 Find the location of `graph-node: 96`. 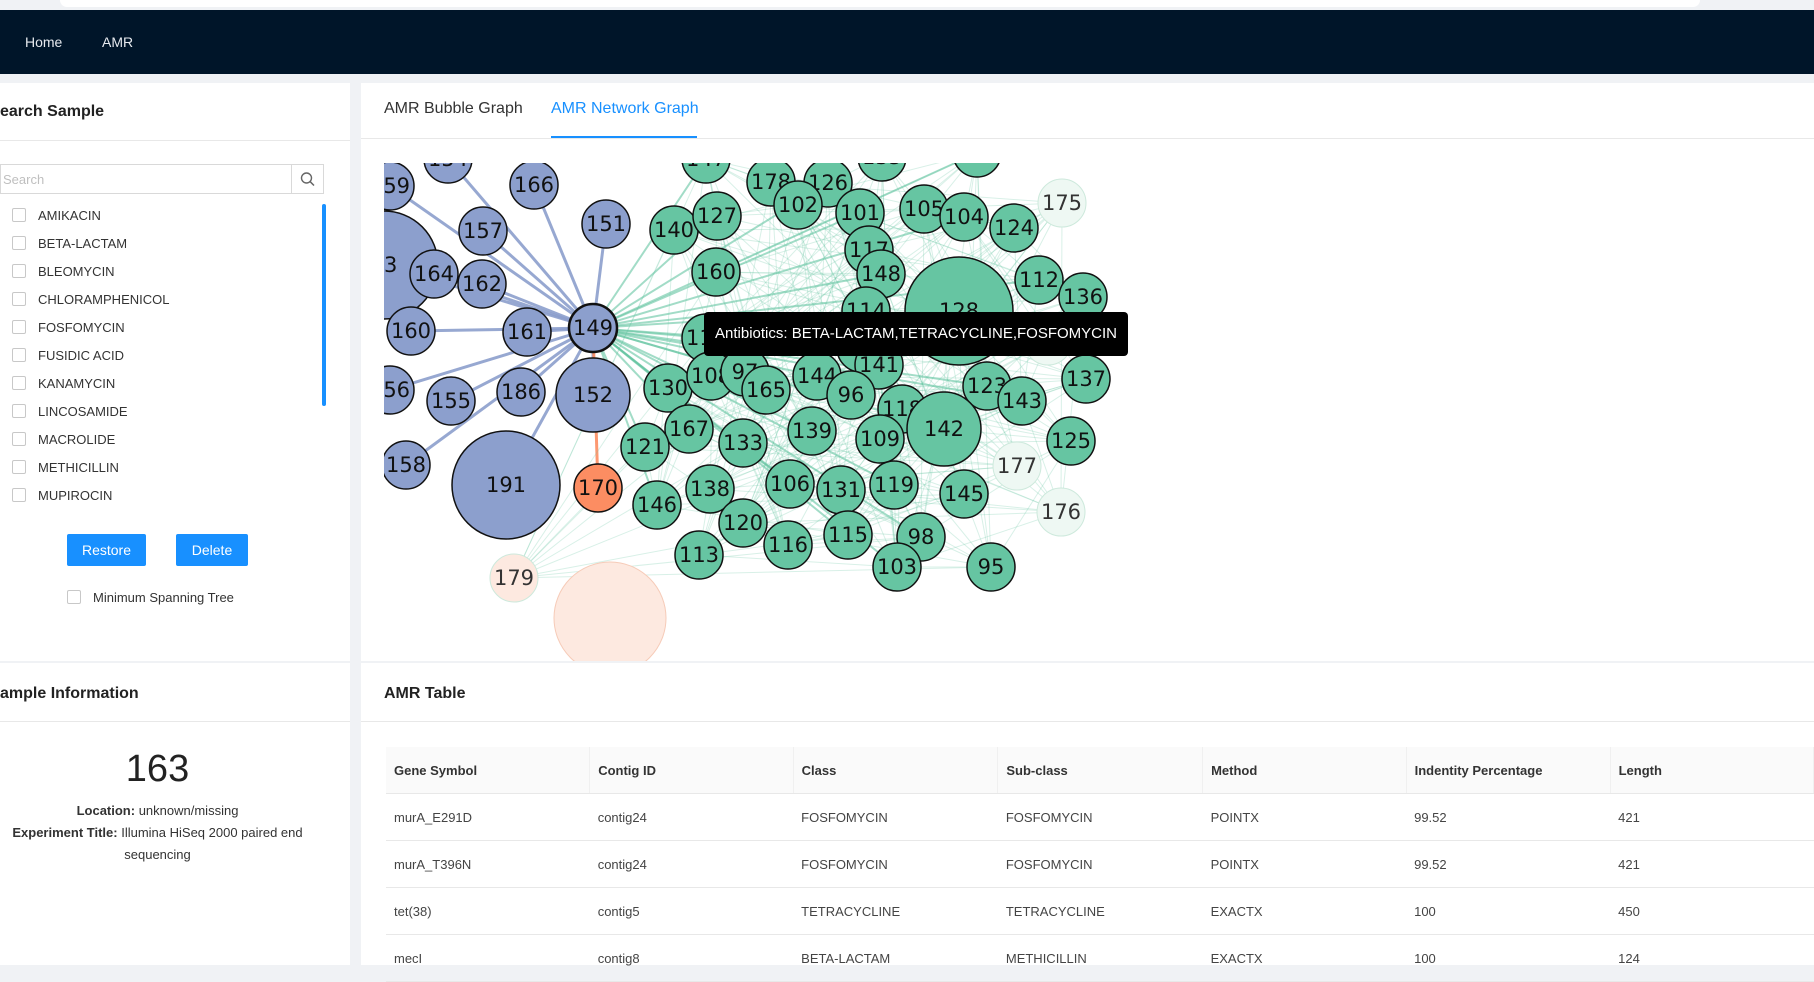

graph-node: 96 is located at coordinates (851, 395).